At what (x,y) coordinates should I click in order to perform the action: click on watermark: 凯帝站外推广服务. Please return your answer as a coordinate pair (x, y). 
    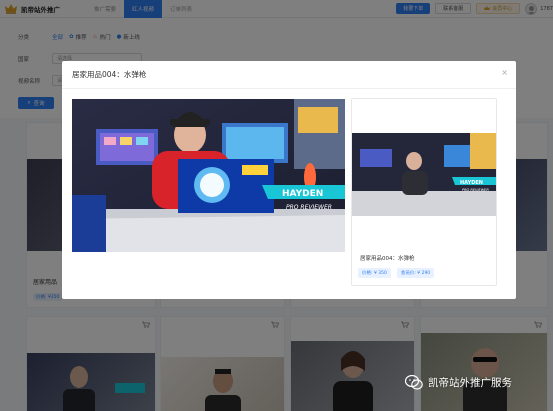
    Looking at the image, I should click on (458, 382).